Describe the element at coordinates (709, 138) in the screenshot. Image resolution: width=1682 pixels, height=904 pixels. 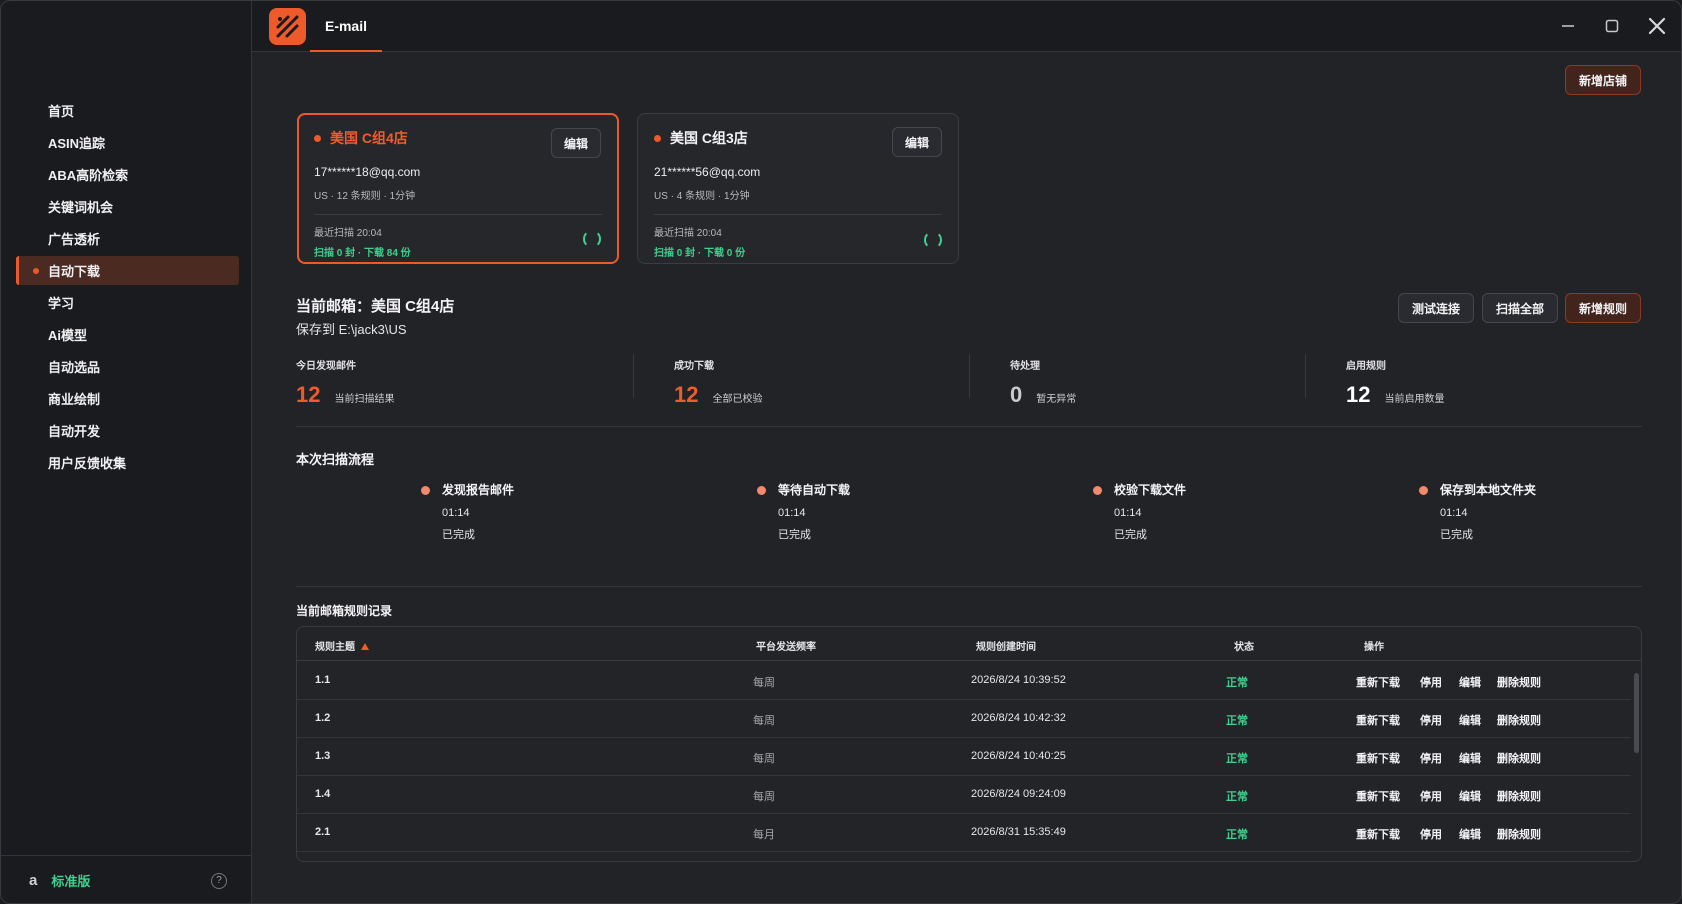
I see `store-name: 美国 C组3店` at that location.